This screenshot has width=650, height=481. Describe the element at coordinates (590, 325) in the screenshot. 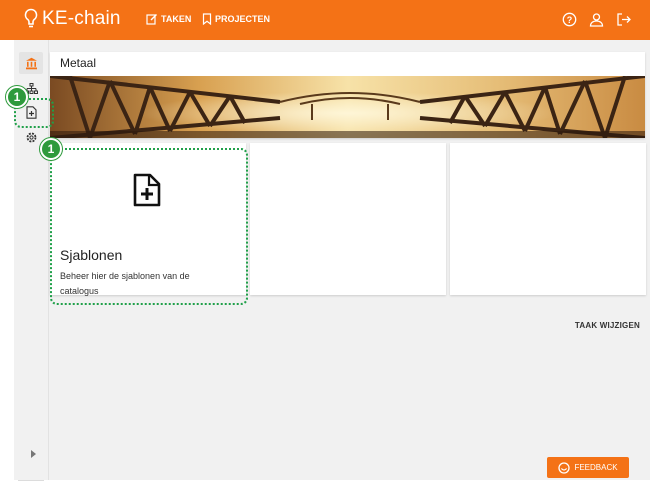

I see `edit-task-link: TAAK WIJZIGEN` at that location.